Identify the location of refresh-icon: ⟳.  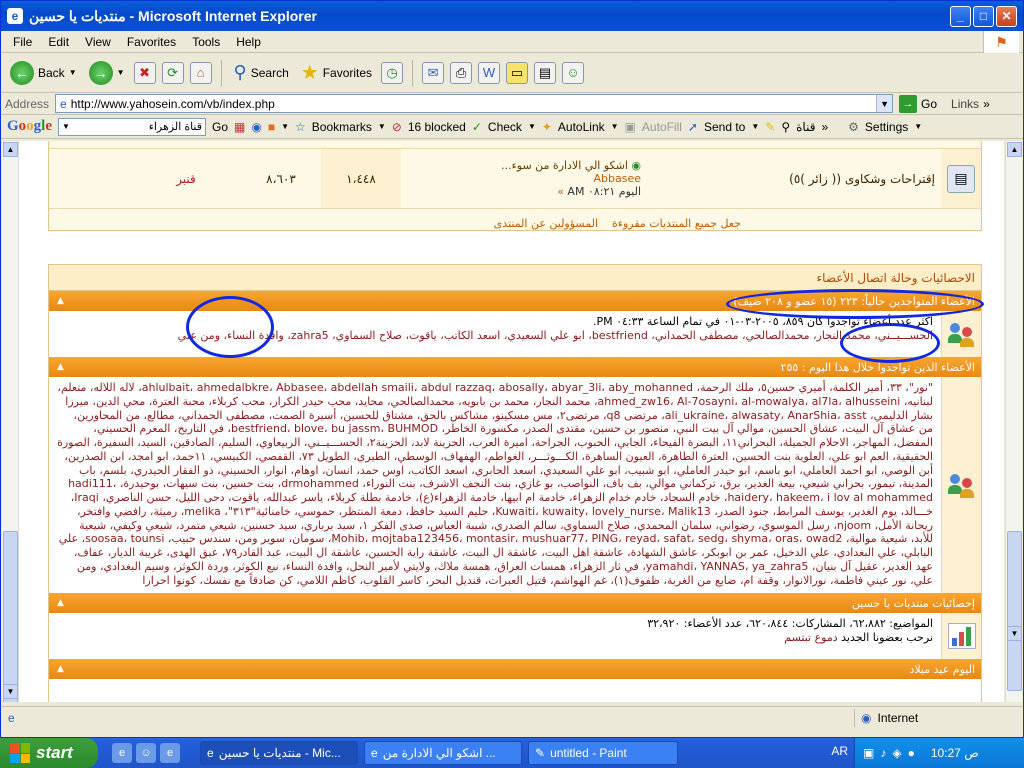
(172, 72).